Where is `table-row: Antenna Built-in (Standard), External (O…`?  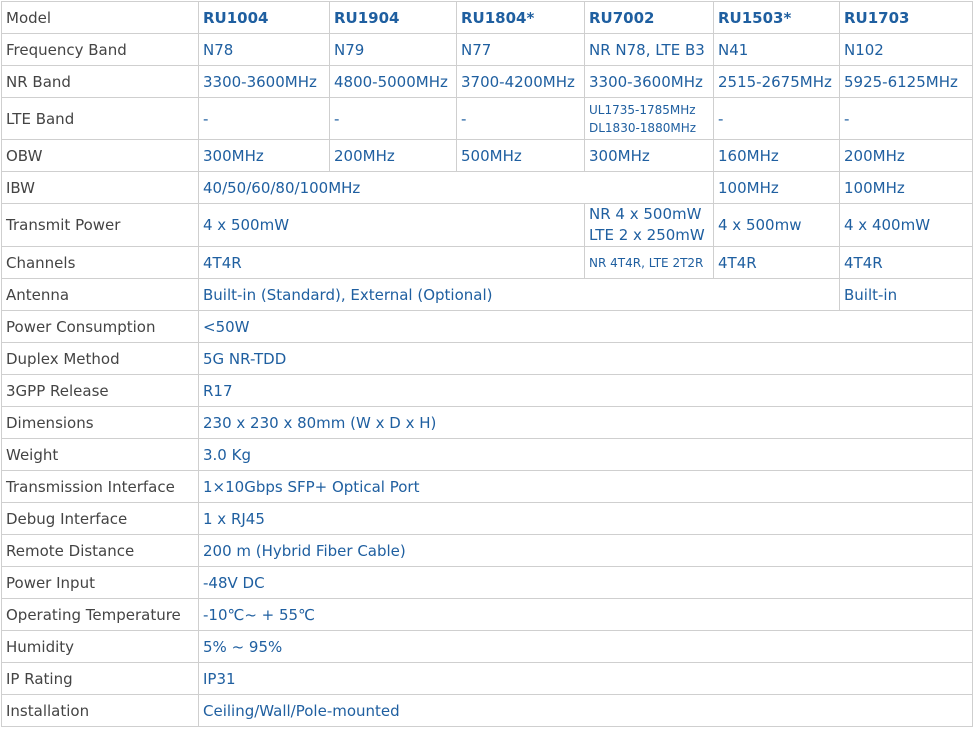
table-row: Antenna Built-in (Standard), External (O… is located at coordinates (487, 294).